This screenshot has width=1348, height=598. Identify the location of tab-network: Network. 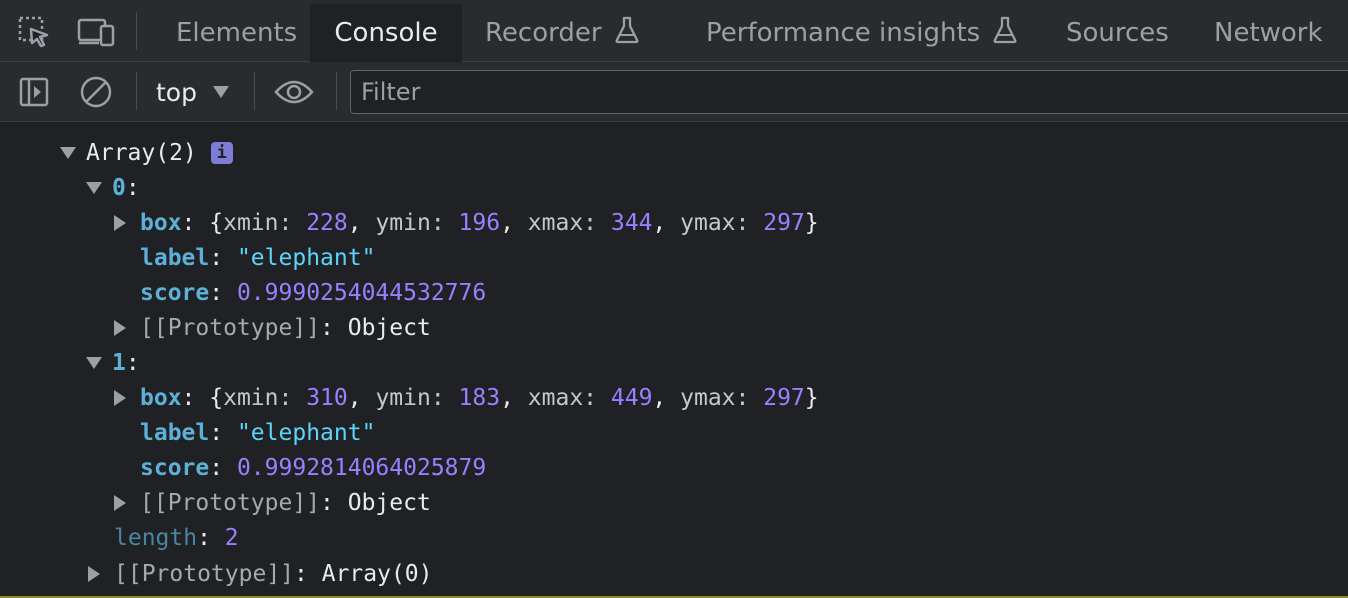
(1281, 33).